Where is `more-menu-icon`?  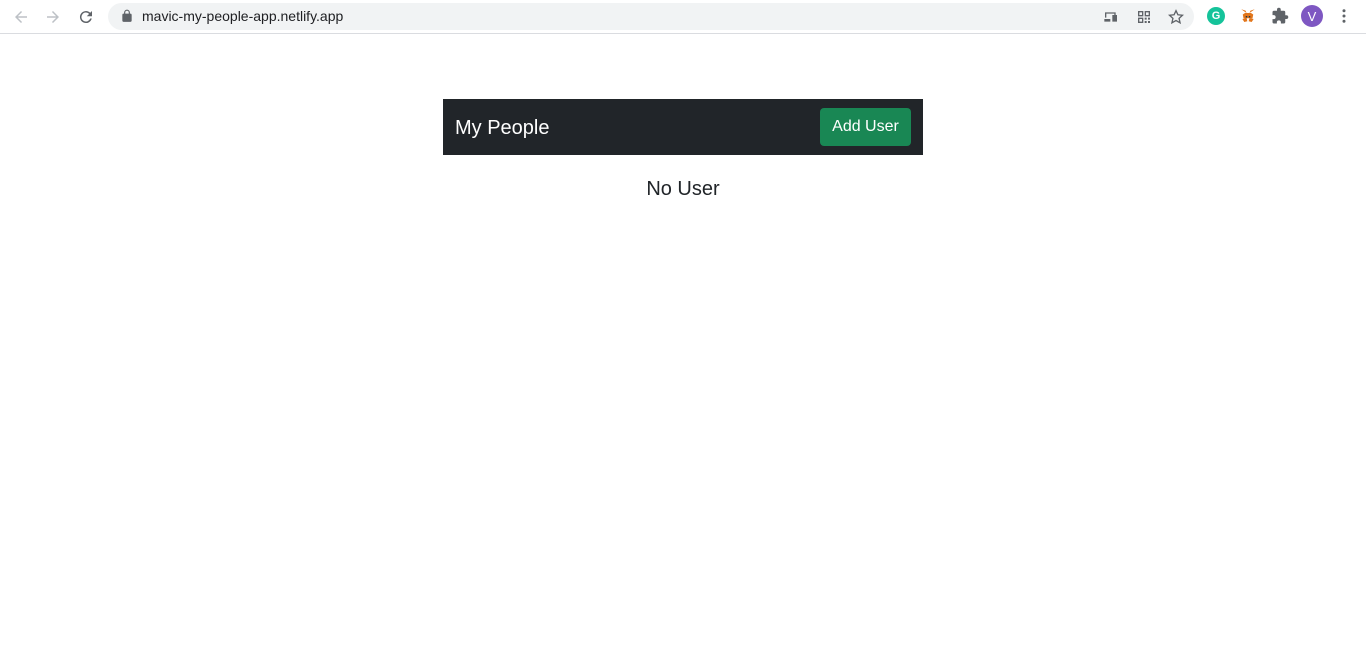
more-menu-icon is located at coordinates (1344, 16).